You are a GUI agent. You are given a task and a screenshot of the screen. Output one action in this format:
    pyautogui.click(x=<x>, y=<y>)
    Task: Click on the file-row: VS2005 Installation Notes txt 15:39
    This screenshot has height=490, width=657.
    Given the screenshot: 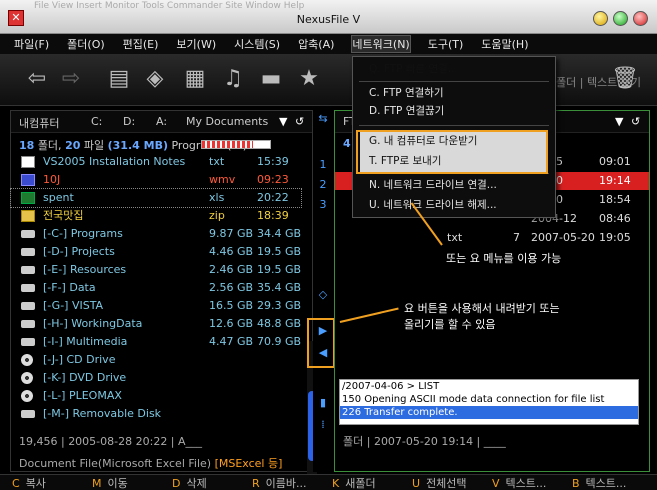 What is the action you would take?
    pyautogui.click(x=156, y=162)
    